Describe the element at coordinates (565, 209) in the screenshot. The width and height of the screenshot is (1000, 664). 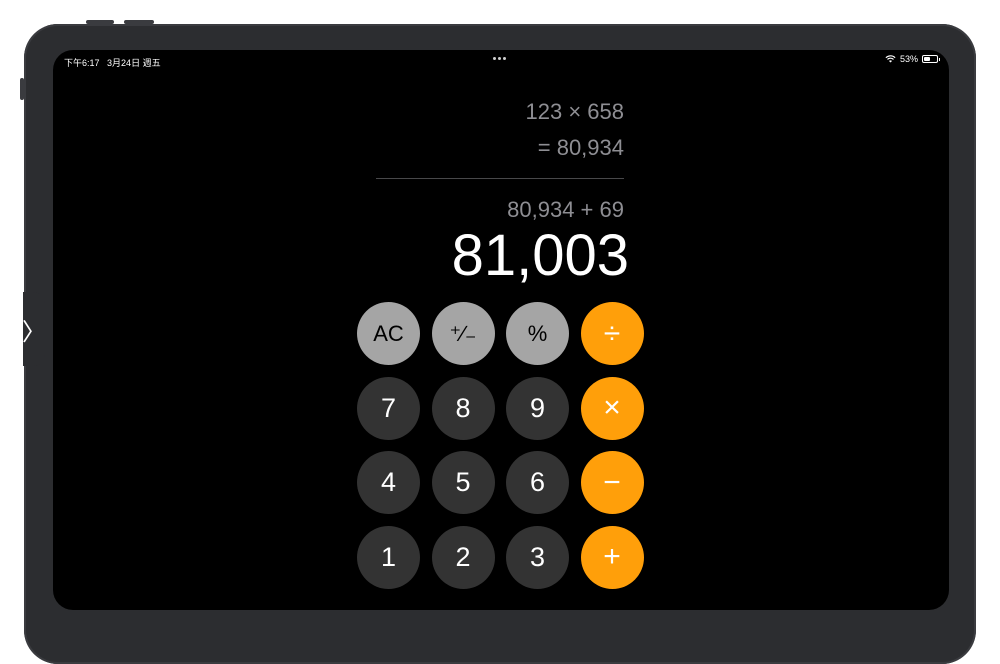
I see `current-expression: 80,934 + 69` at that location.